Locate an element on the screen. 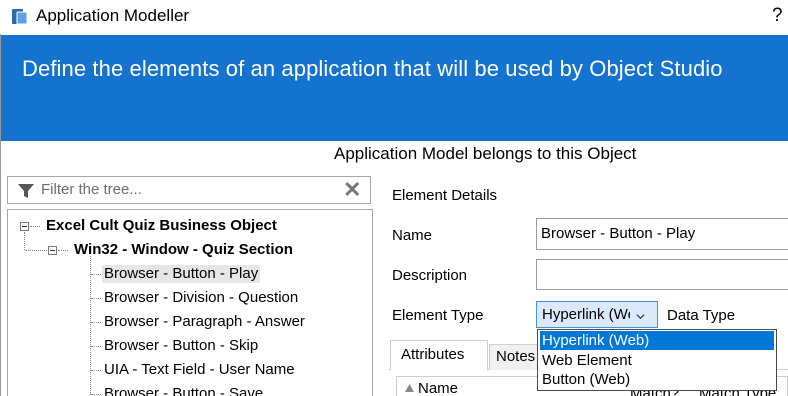 This screenshot has width=788, height=396. element-type-label: Element Type is located at coordinates (438, 315).